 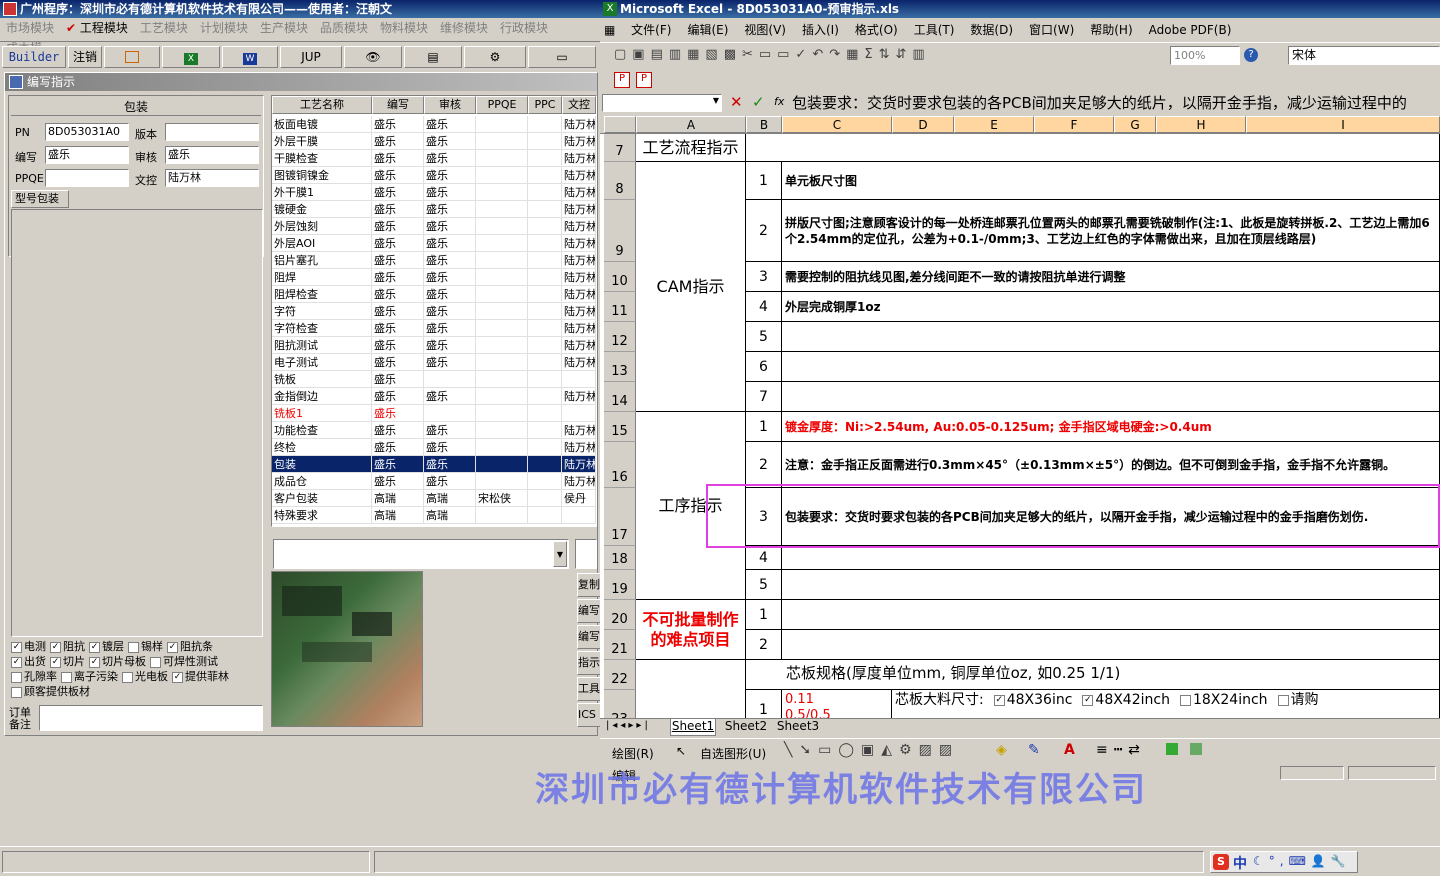 I want to click on side-button: 编写, so click(x=589, y=637).